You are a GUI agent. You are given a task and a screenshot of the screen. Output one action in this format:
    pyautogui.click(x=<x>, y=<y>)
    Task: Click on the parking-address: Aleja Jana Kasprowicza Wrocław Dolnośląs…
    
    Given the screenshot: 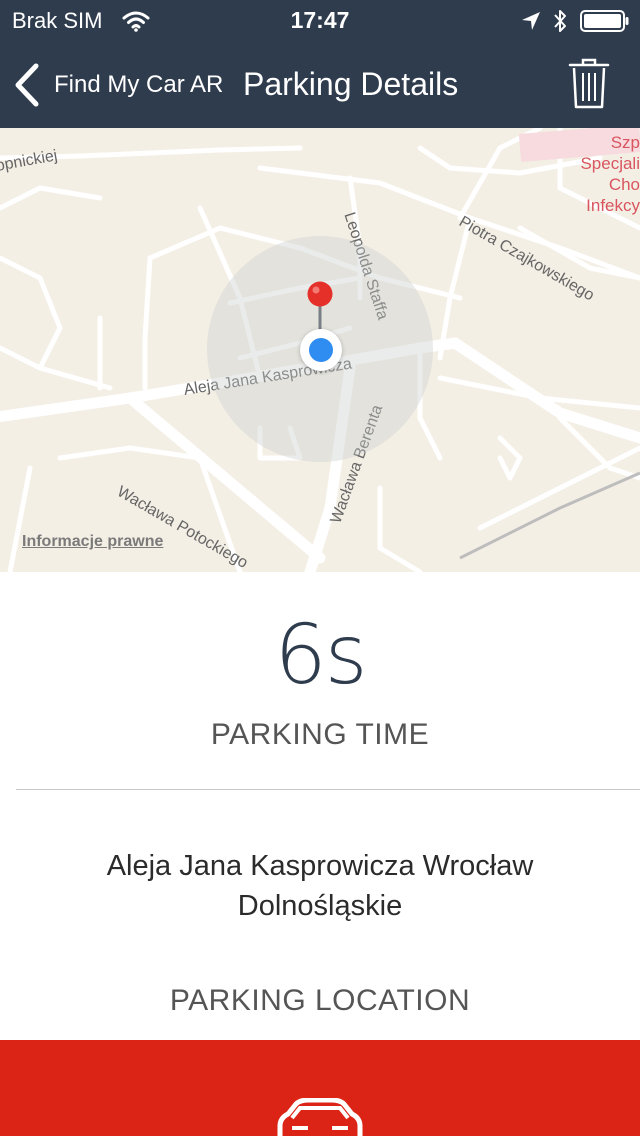 What is the action you would take?
    pyautogui.click(x=320, y=886)
    